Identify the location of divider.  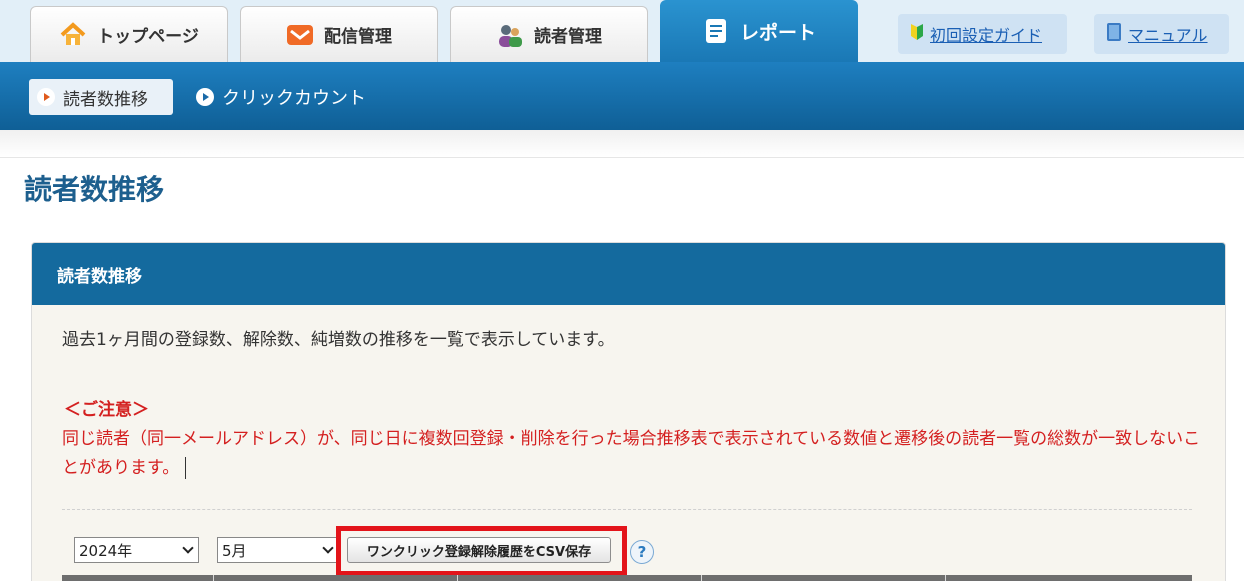
(622, 144).